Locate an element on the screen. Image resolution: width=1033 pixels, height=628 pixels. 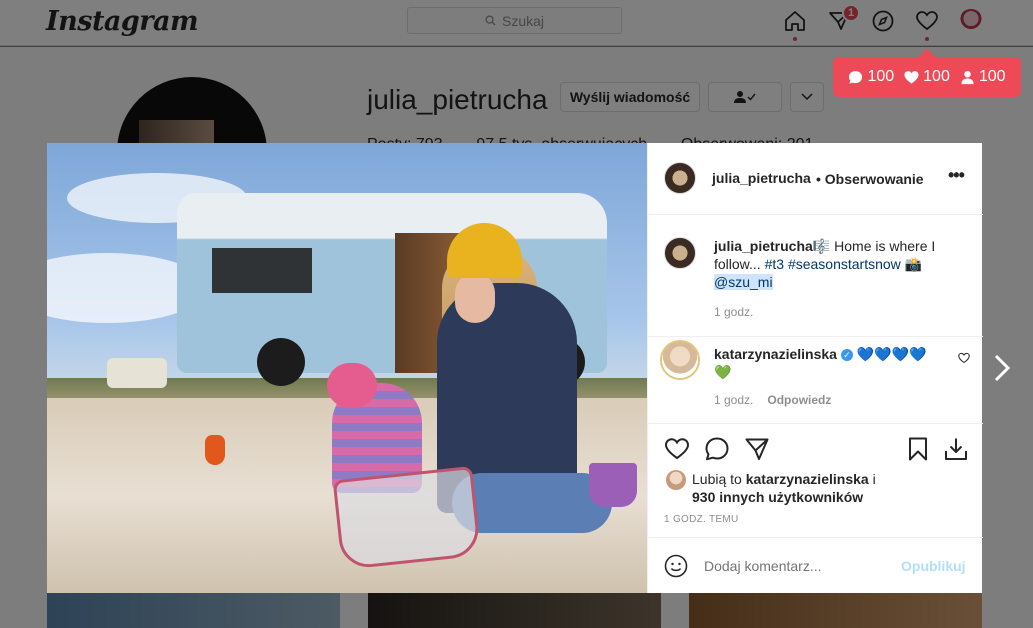
following-status: • Obserwowanie is located at coordinates (870, 179).